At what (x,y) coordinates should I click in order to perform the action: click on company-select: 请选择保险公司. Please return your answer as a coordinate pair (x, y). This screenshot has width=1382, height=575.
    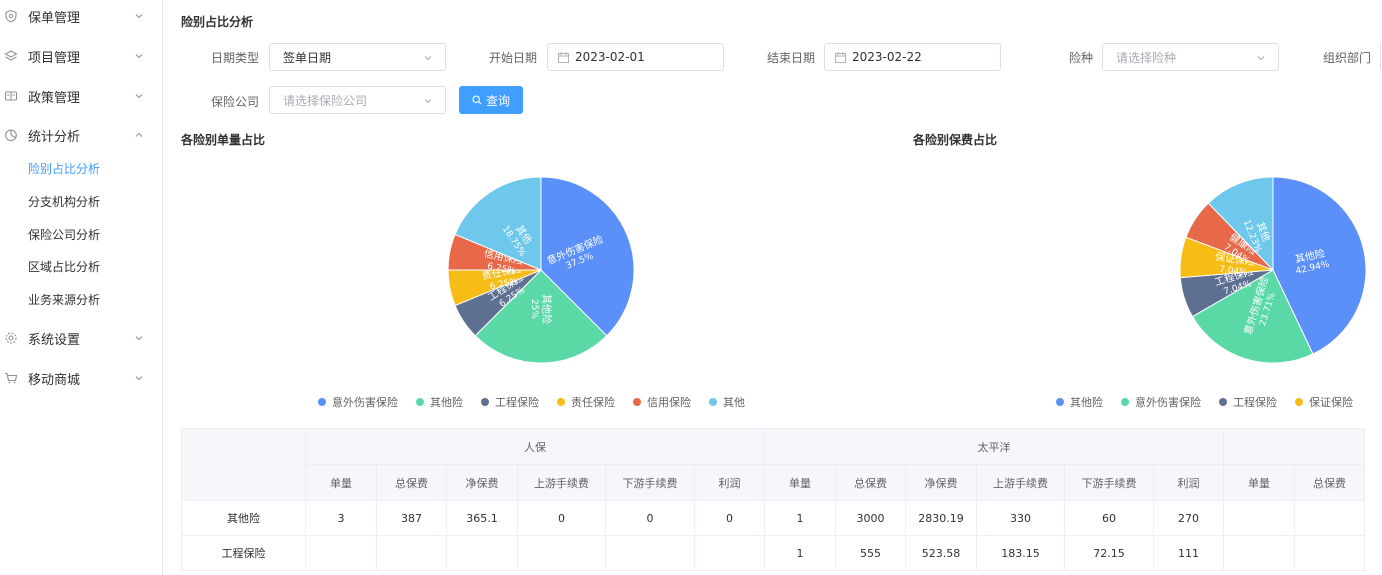
    Looking at the image, I should click on (357, 100).